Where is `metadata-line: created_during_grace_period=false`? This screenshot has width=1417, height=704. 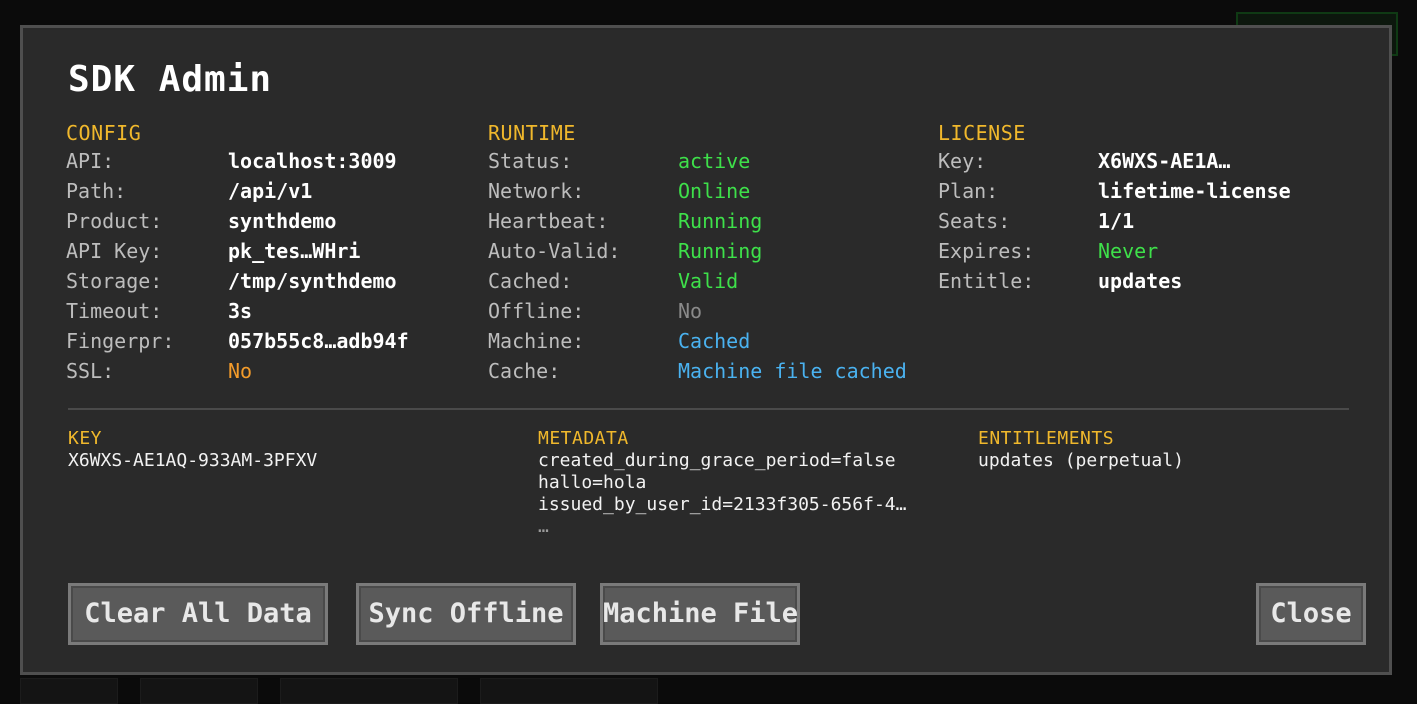
metadata-line: created_during_grace_period=false is located at coordinates (717, 460).